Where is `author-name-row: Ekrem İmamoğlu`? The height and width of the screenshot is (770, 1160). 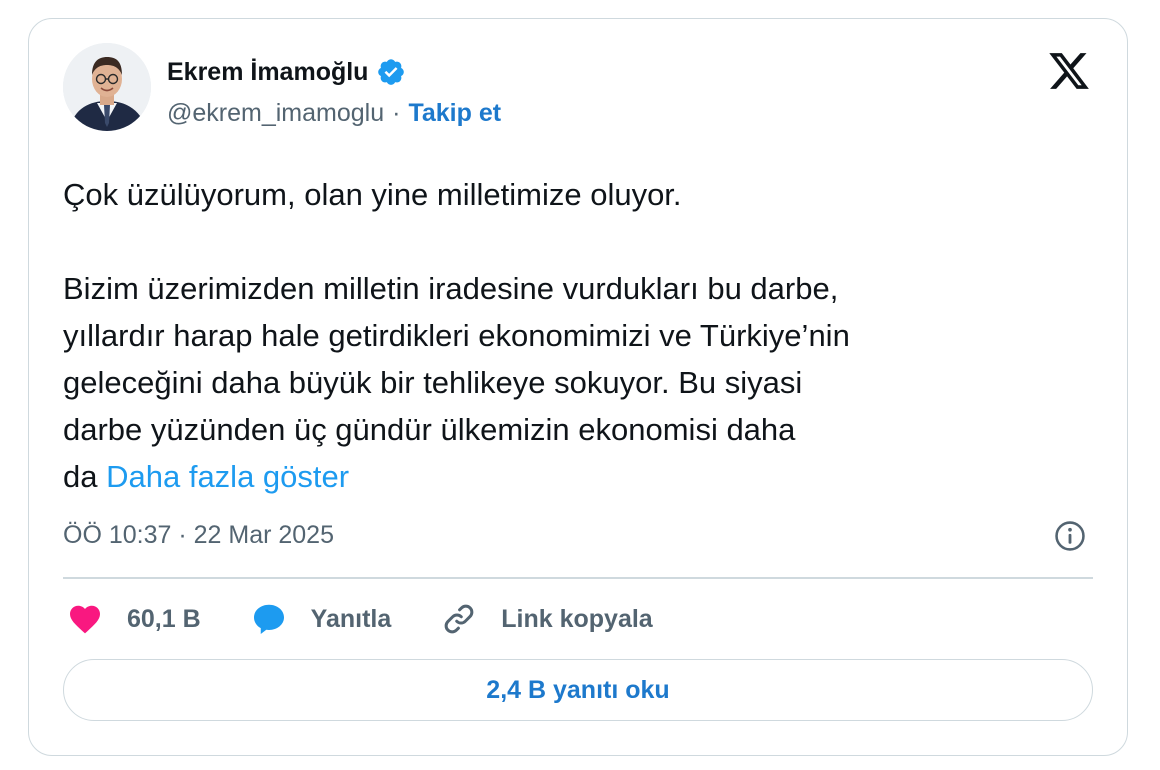
author-name-row: Ekrem İmamoğlu is located at coordinates (286, 72).